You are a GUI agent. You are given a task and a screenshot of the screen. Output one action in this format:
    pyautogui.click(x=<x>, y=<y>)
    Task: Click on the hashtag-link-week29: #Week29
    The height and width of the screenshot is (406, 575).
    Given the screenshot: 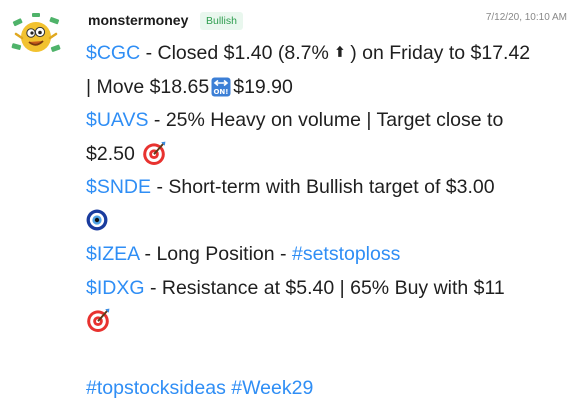 What is the action you would take?
    pyautogui.click(x=272, y=388)
    